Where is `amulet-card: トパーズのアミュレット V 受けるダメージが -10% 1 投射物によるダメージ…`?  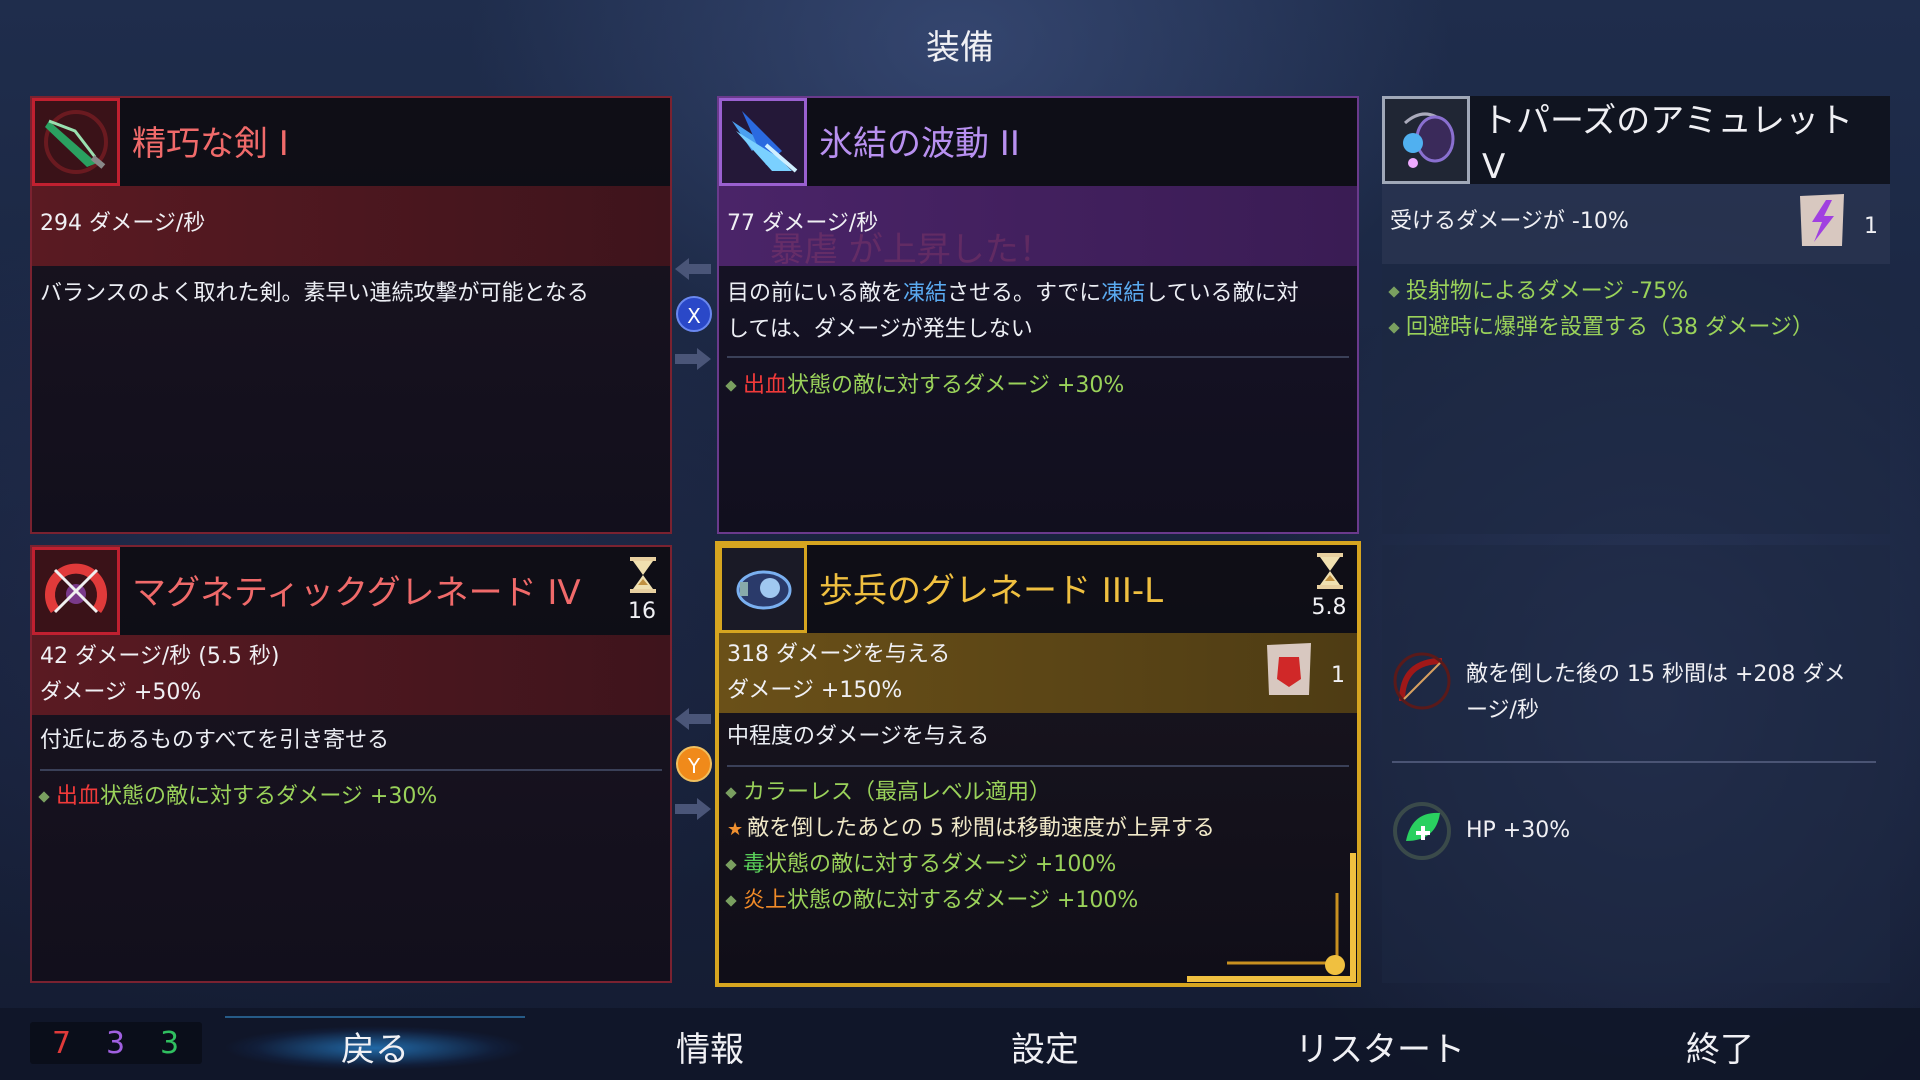 amulet-card: トパーズのアミュレット V 受けるダメージが -10% 1 投射物によるダメージ… is located at coordinates (1636, 315).